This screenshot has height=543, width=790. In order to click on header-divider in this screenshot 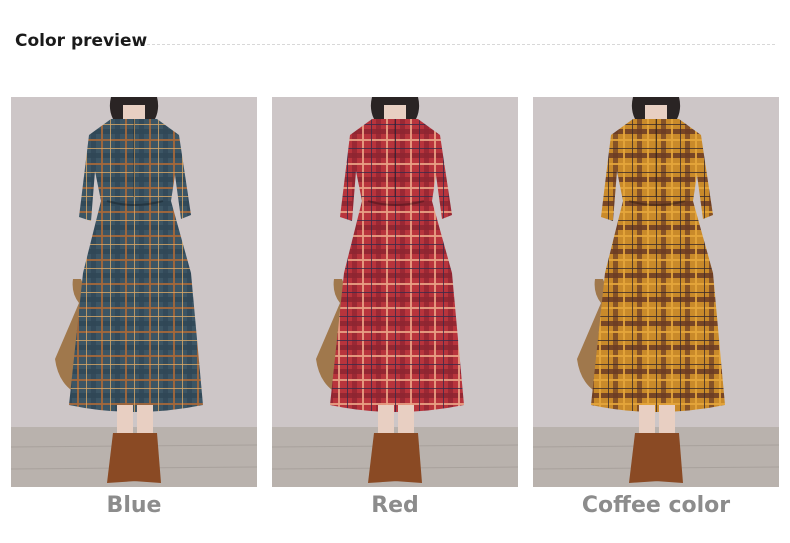, I will do `click(461, 44)`.